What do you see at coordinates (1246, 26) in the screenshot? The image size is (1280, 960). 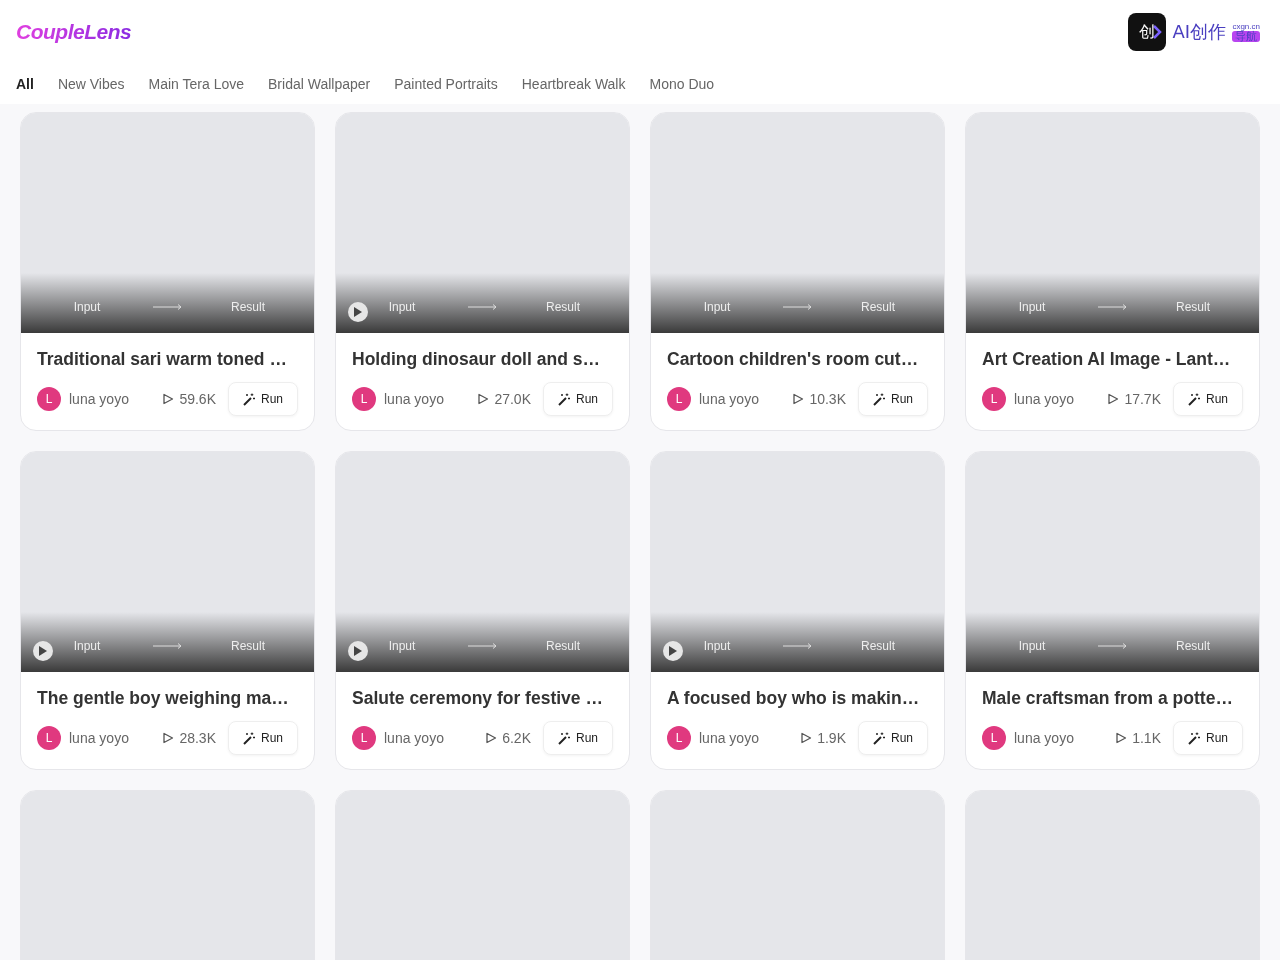 I see `partner-domain: cxgn.cn` at bounding box center [1246, 26].